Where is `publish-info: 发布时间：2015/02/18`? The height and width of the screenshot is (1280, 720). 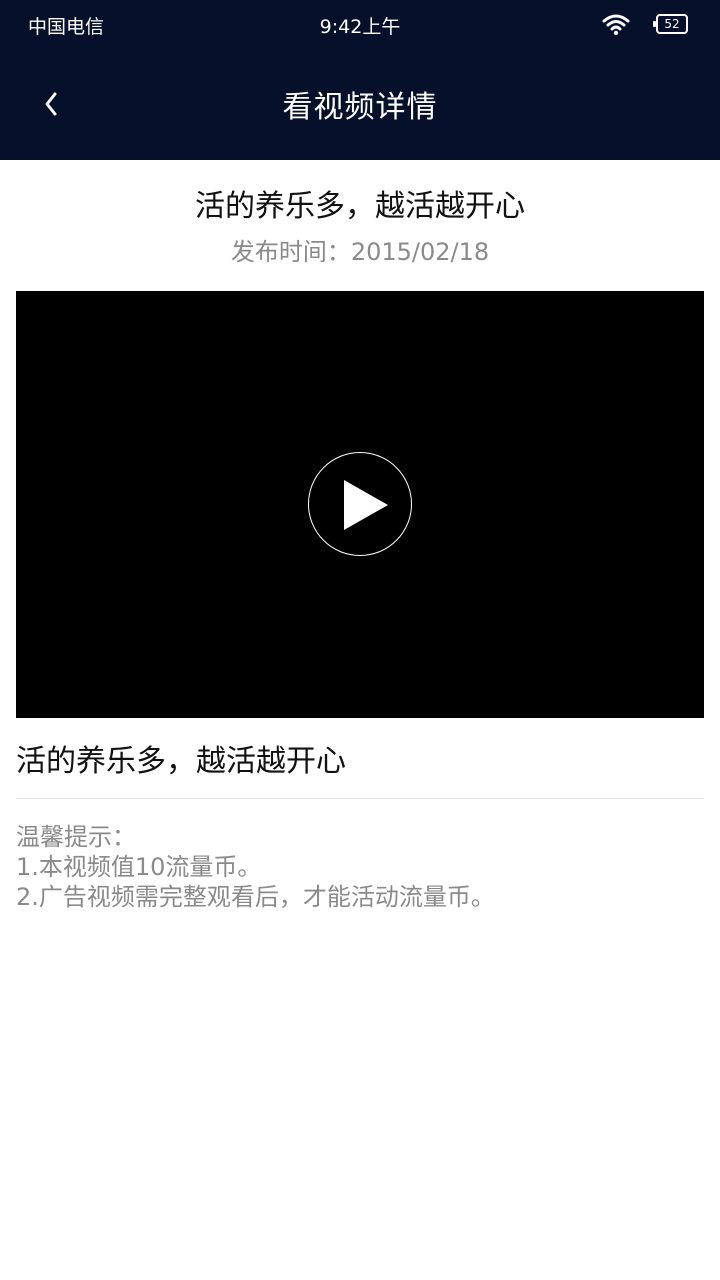 publish-info: 发布时间：2015/02/18 is located at coordinates (360, 249).